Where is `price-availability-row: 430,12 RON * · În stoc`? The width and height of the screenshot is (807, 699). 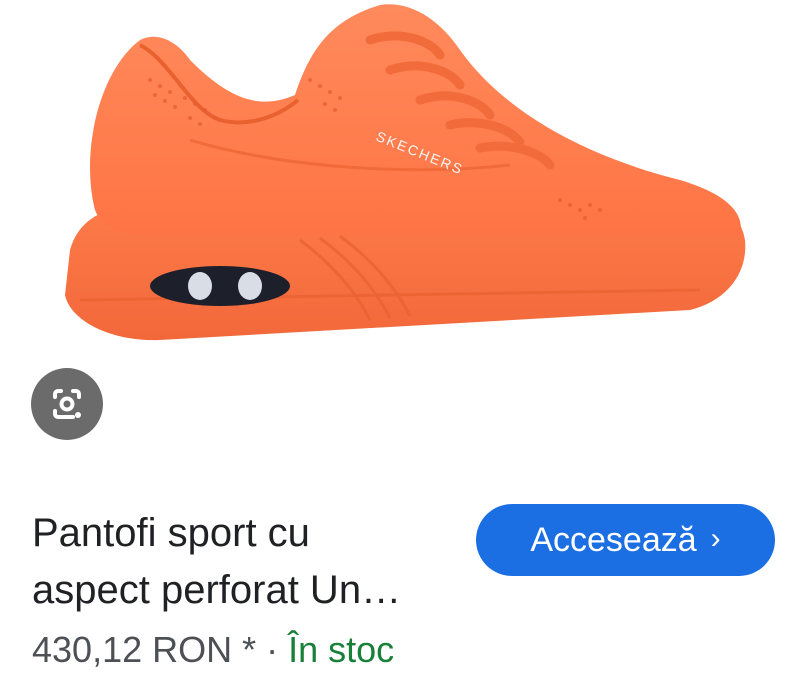
price-availability-row: 430,12 RON * · În stoc is located at coordinates (213, 650).